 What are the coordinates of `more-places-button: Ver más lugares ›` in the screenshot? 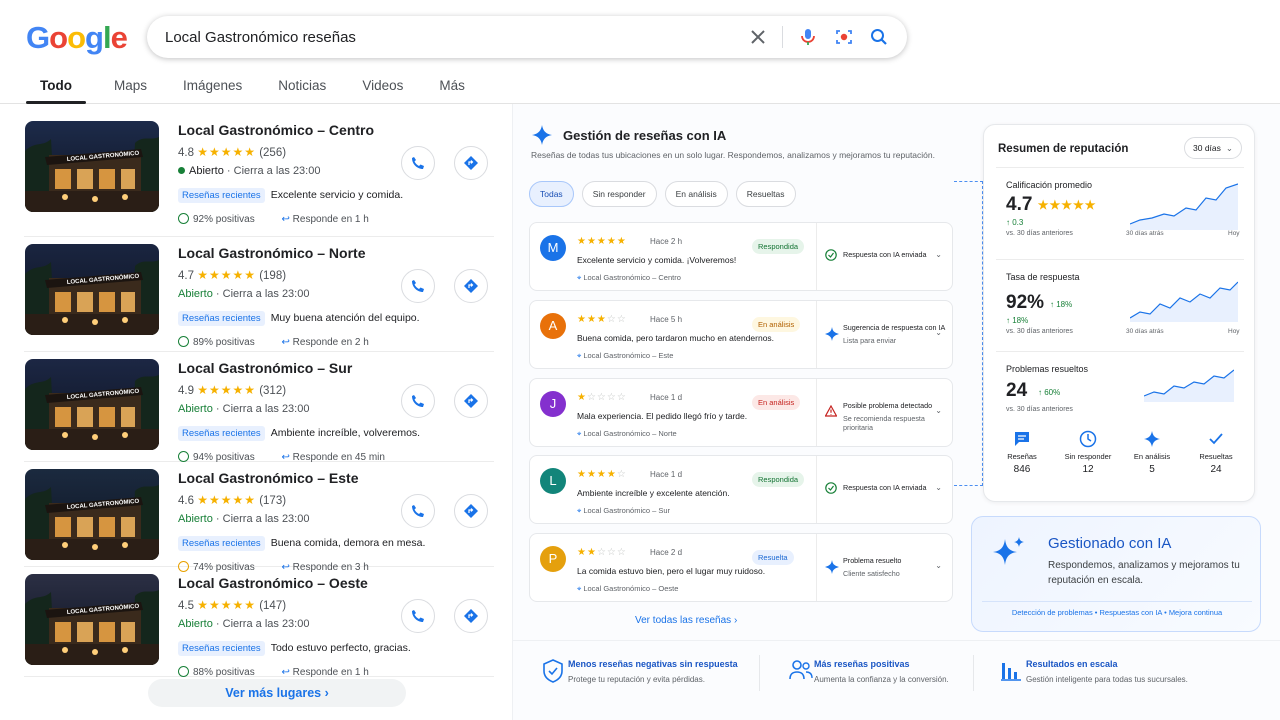 It's located at (277, 693).